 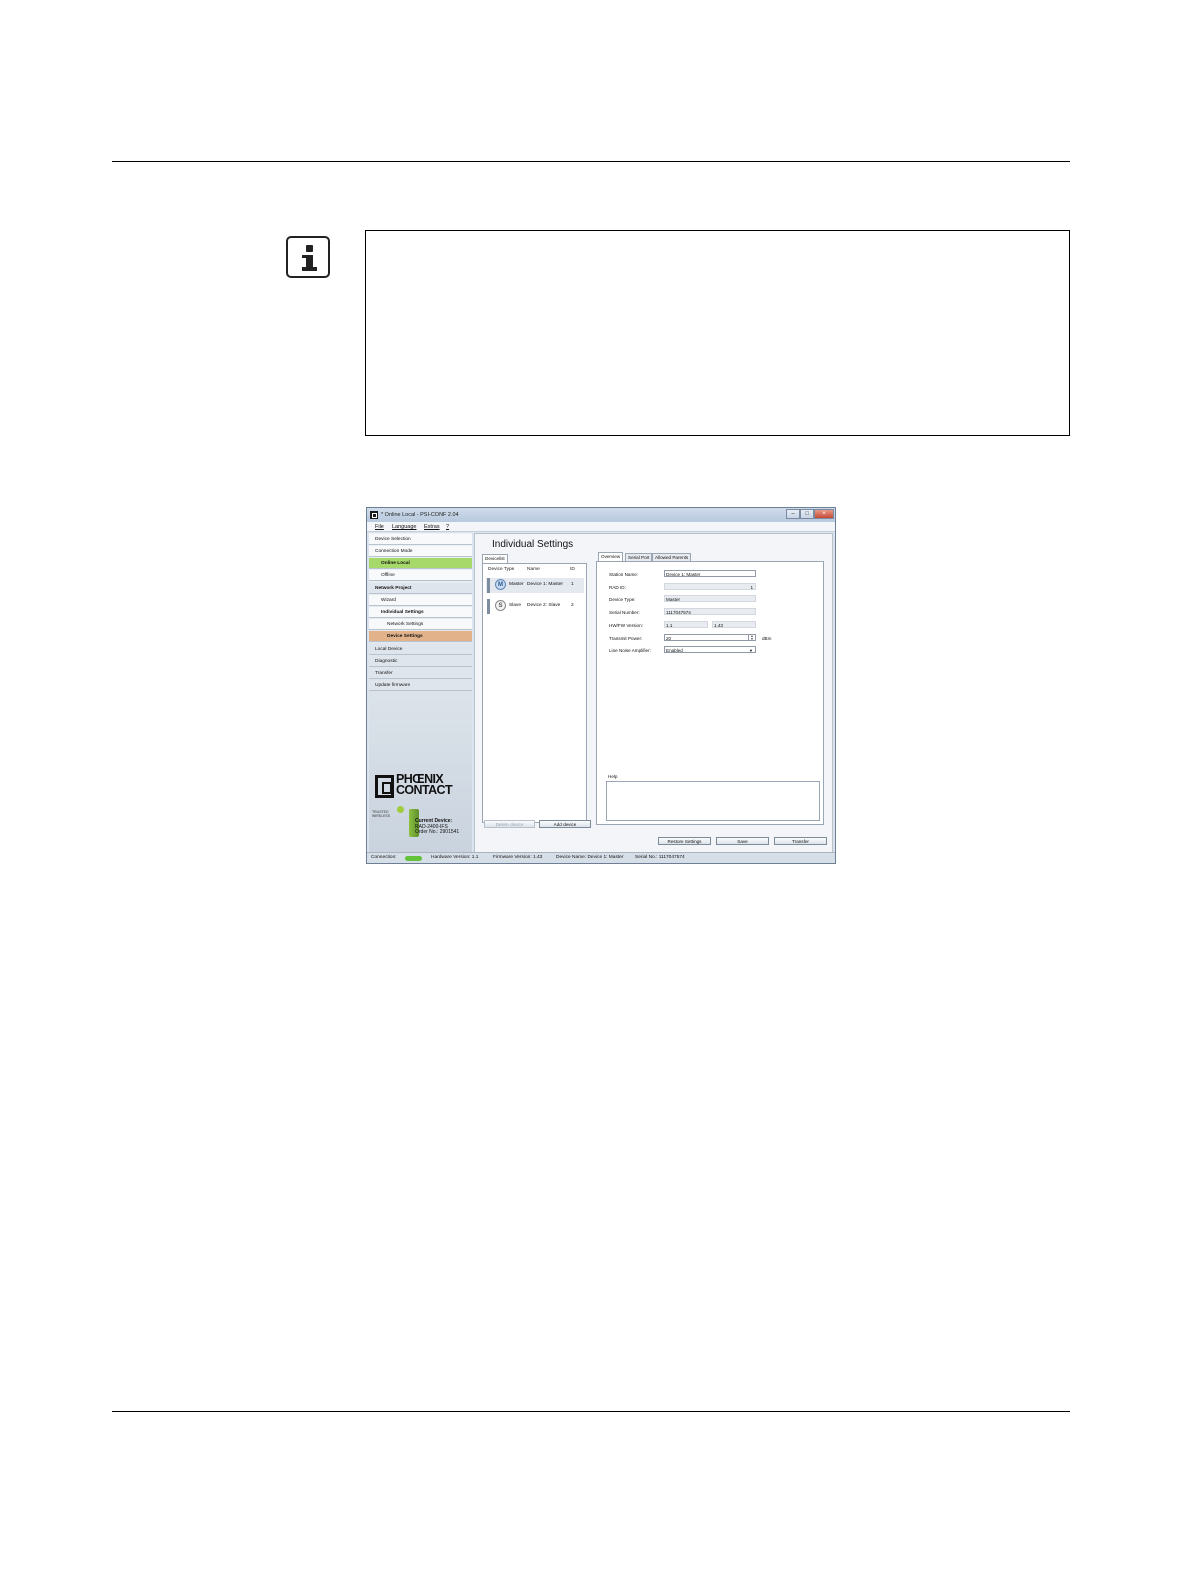 I want to click on delete-device-button: Delete device, so click(x=509, y=824).